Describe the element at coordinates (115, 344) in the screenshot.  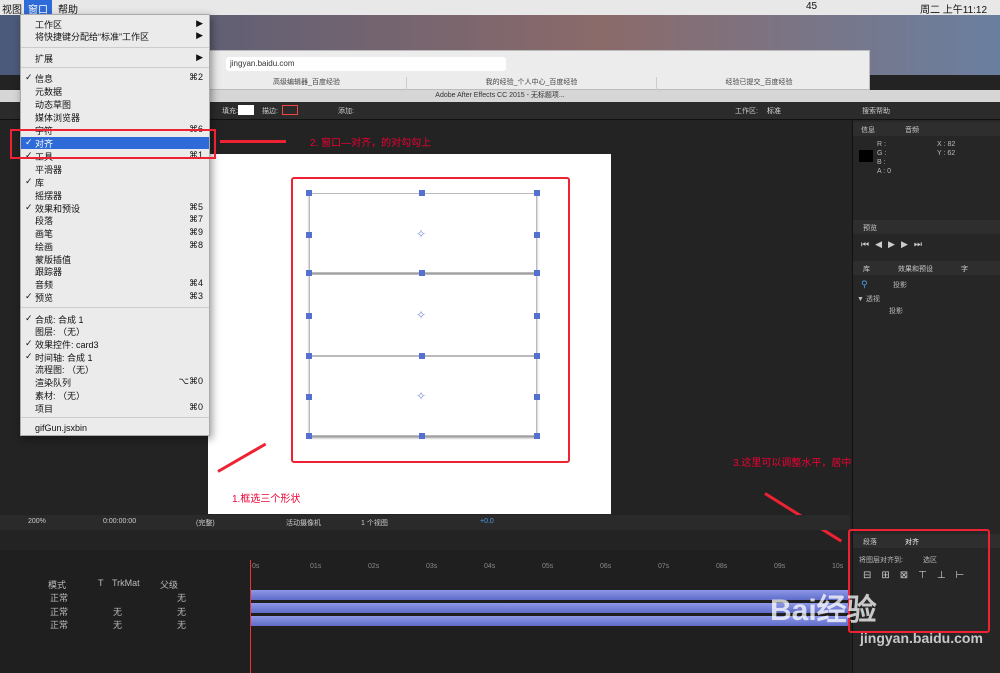
I see `menu-item: ✓ 效果控件: card3` at that location.